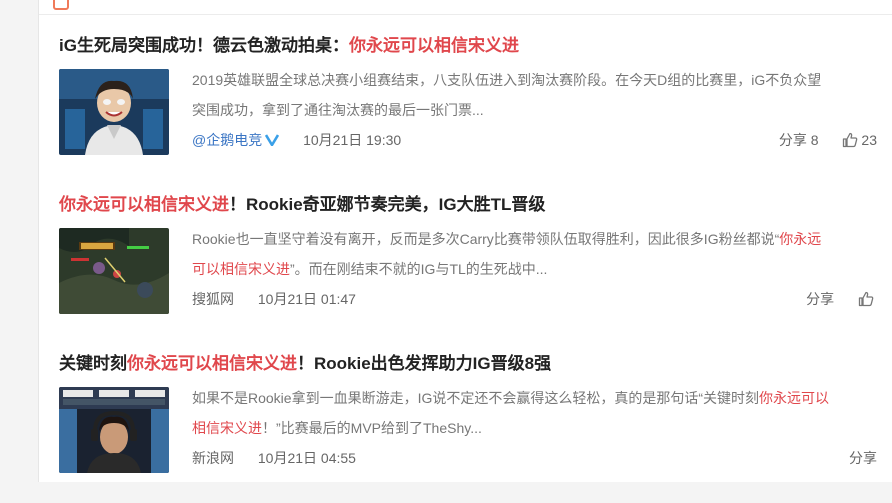 The image size is (892, 503). I want to click on share-button: 分享 8, so click(799, 140).